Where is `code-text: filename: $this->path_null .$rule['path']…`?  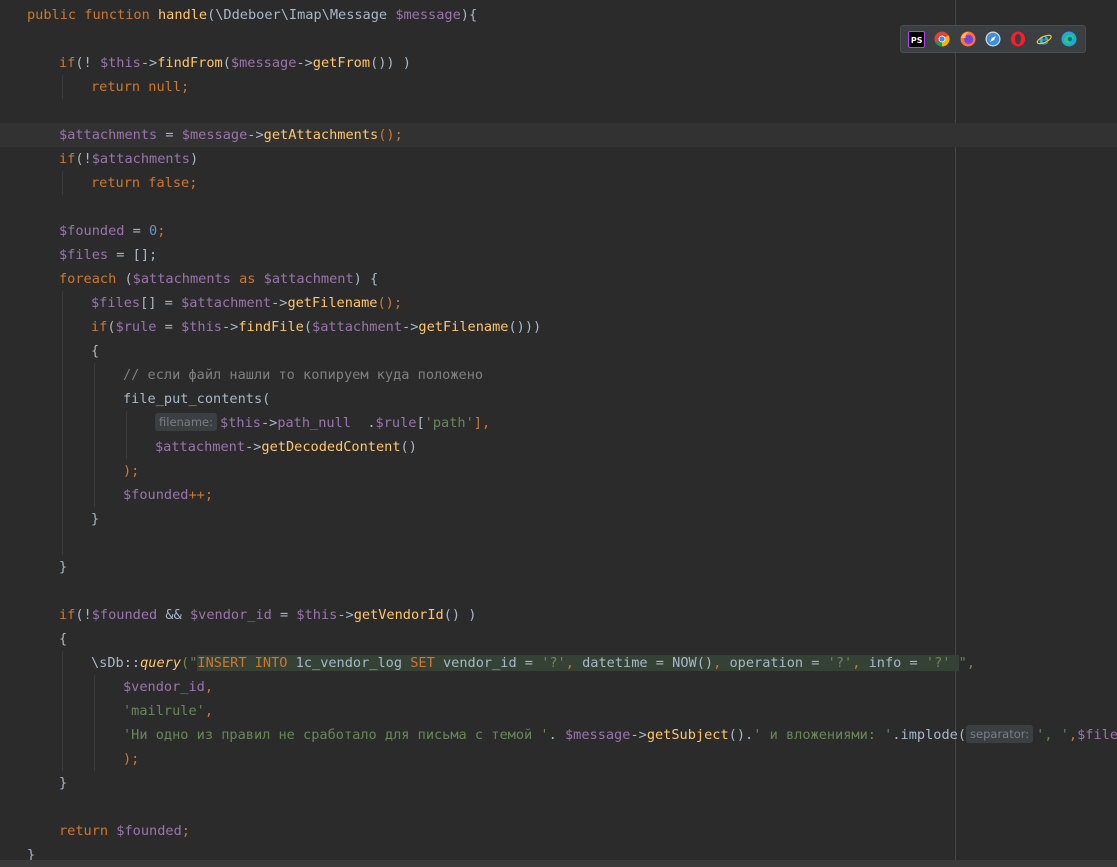
code-text: filename: $this->path_null .$rule['path']… is located at coordinates (322, 423).